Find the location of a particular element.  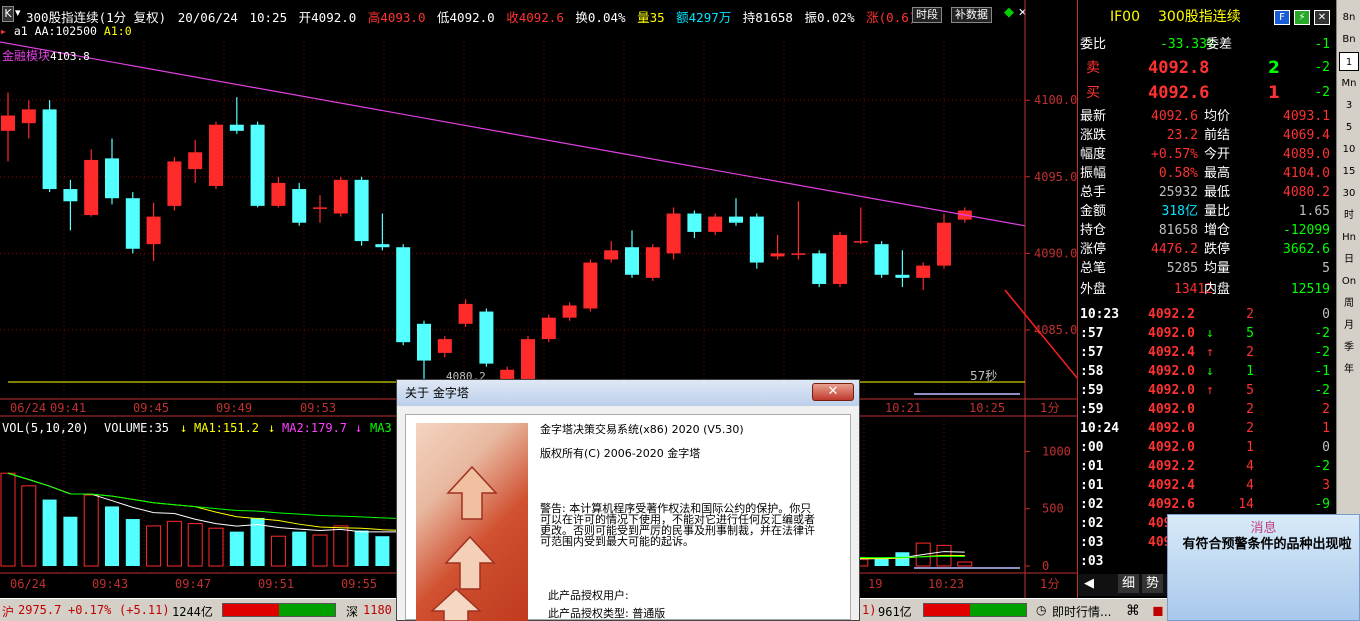

panel-close-icon: ✕ is located at coordinates (1322, 17).